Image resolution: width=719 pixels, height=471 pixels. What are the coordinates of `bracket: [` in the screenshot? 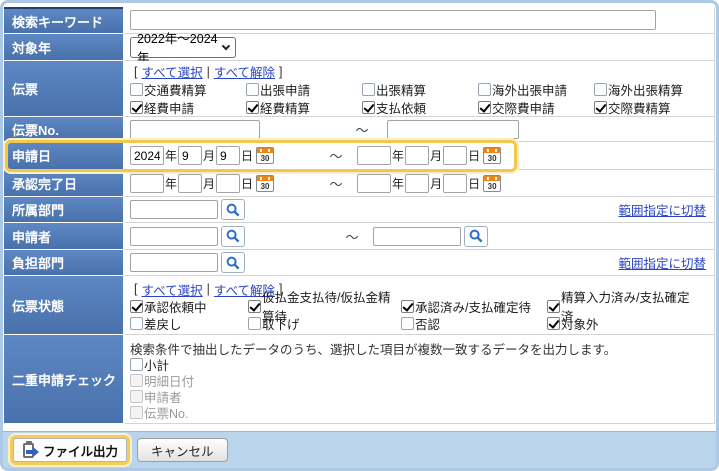 It's located at (136, 71).